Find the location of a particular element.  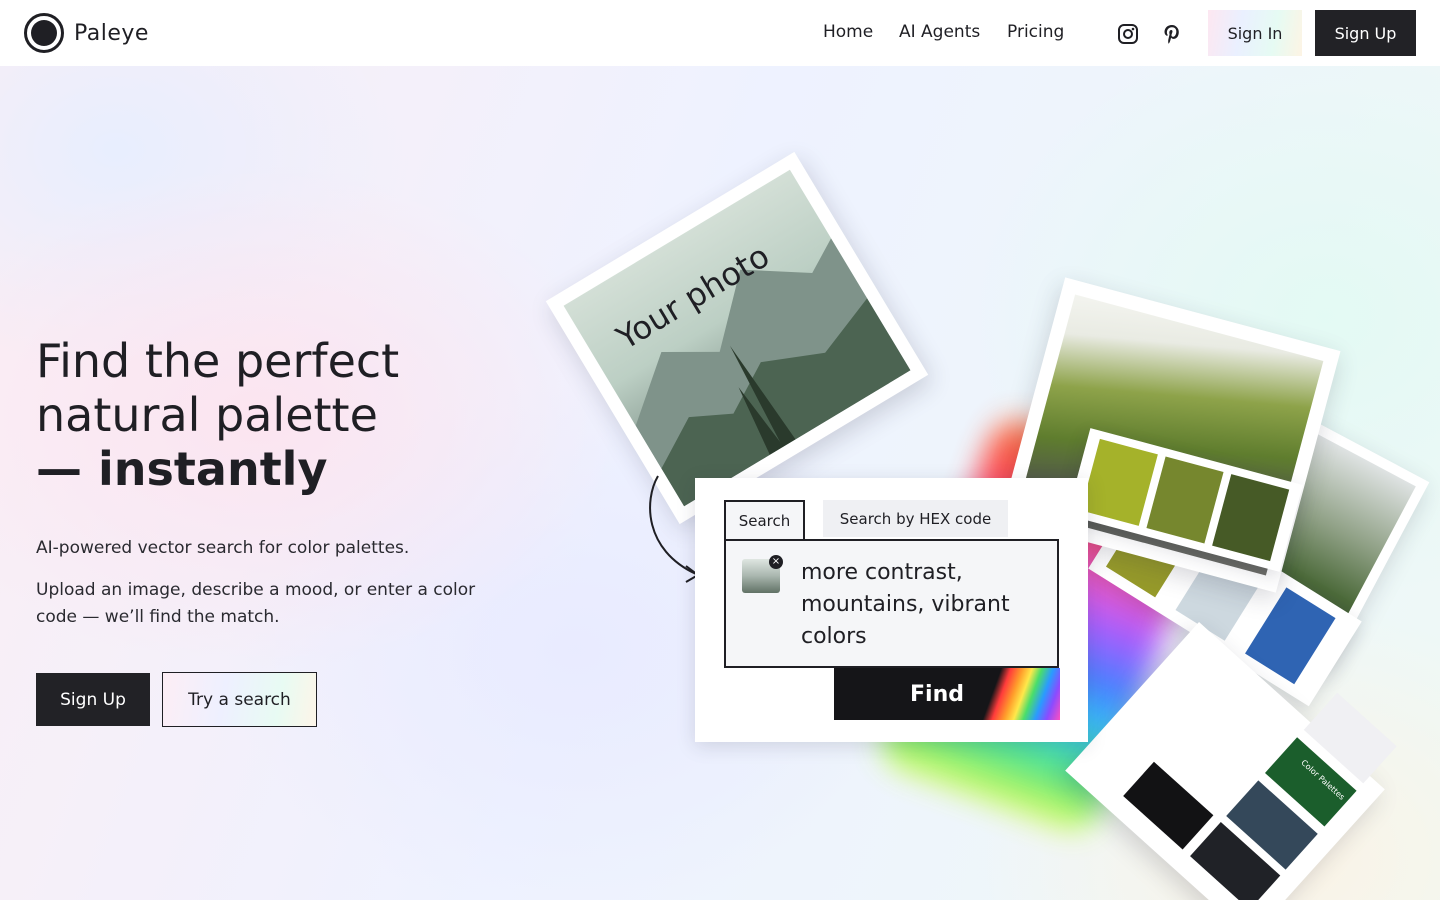

logo-link: Paleye is located at coordinates (86, 33).